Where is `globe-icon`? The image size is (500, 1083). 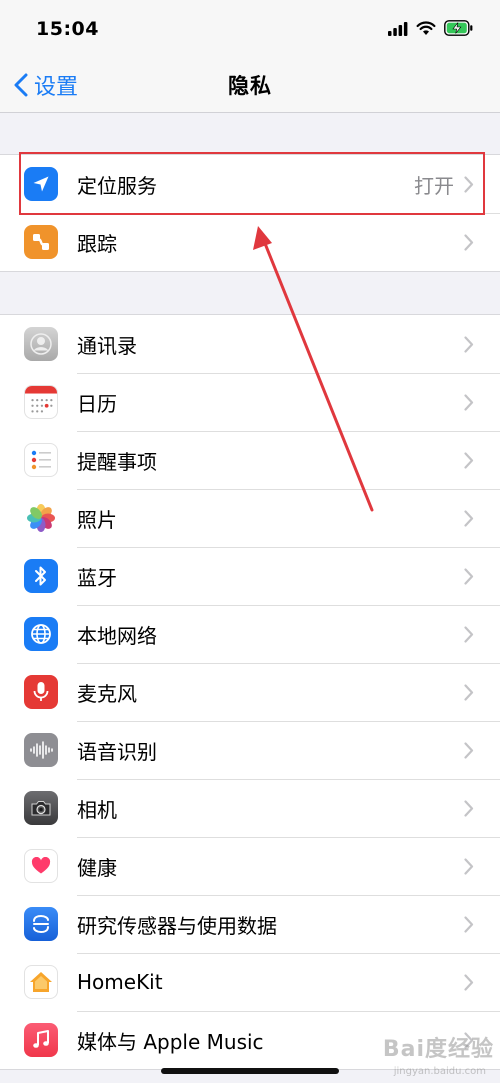
globe-icon is located at coordinates (41, 634).